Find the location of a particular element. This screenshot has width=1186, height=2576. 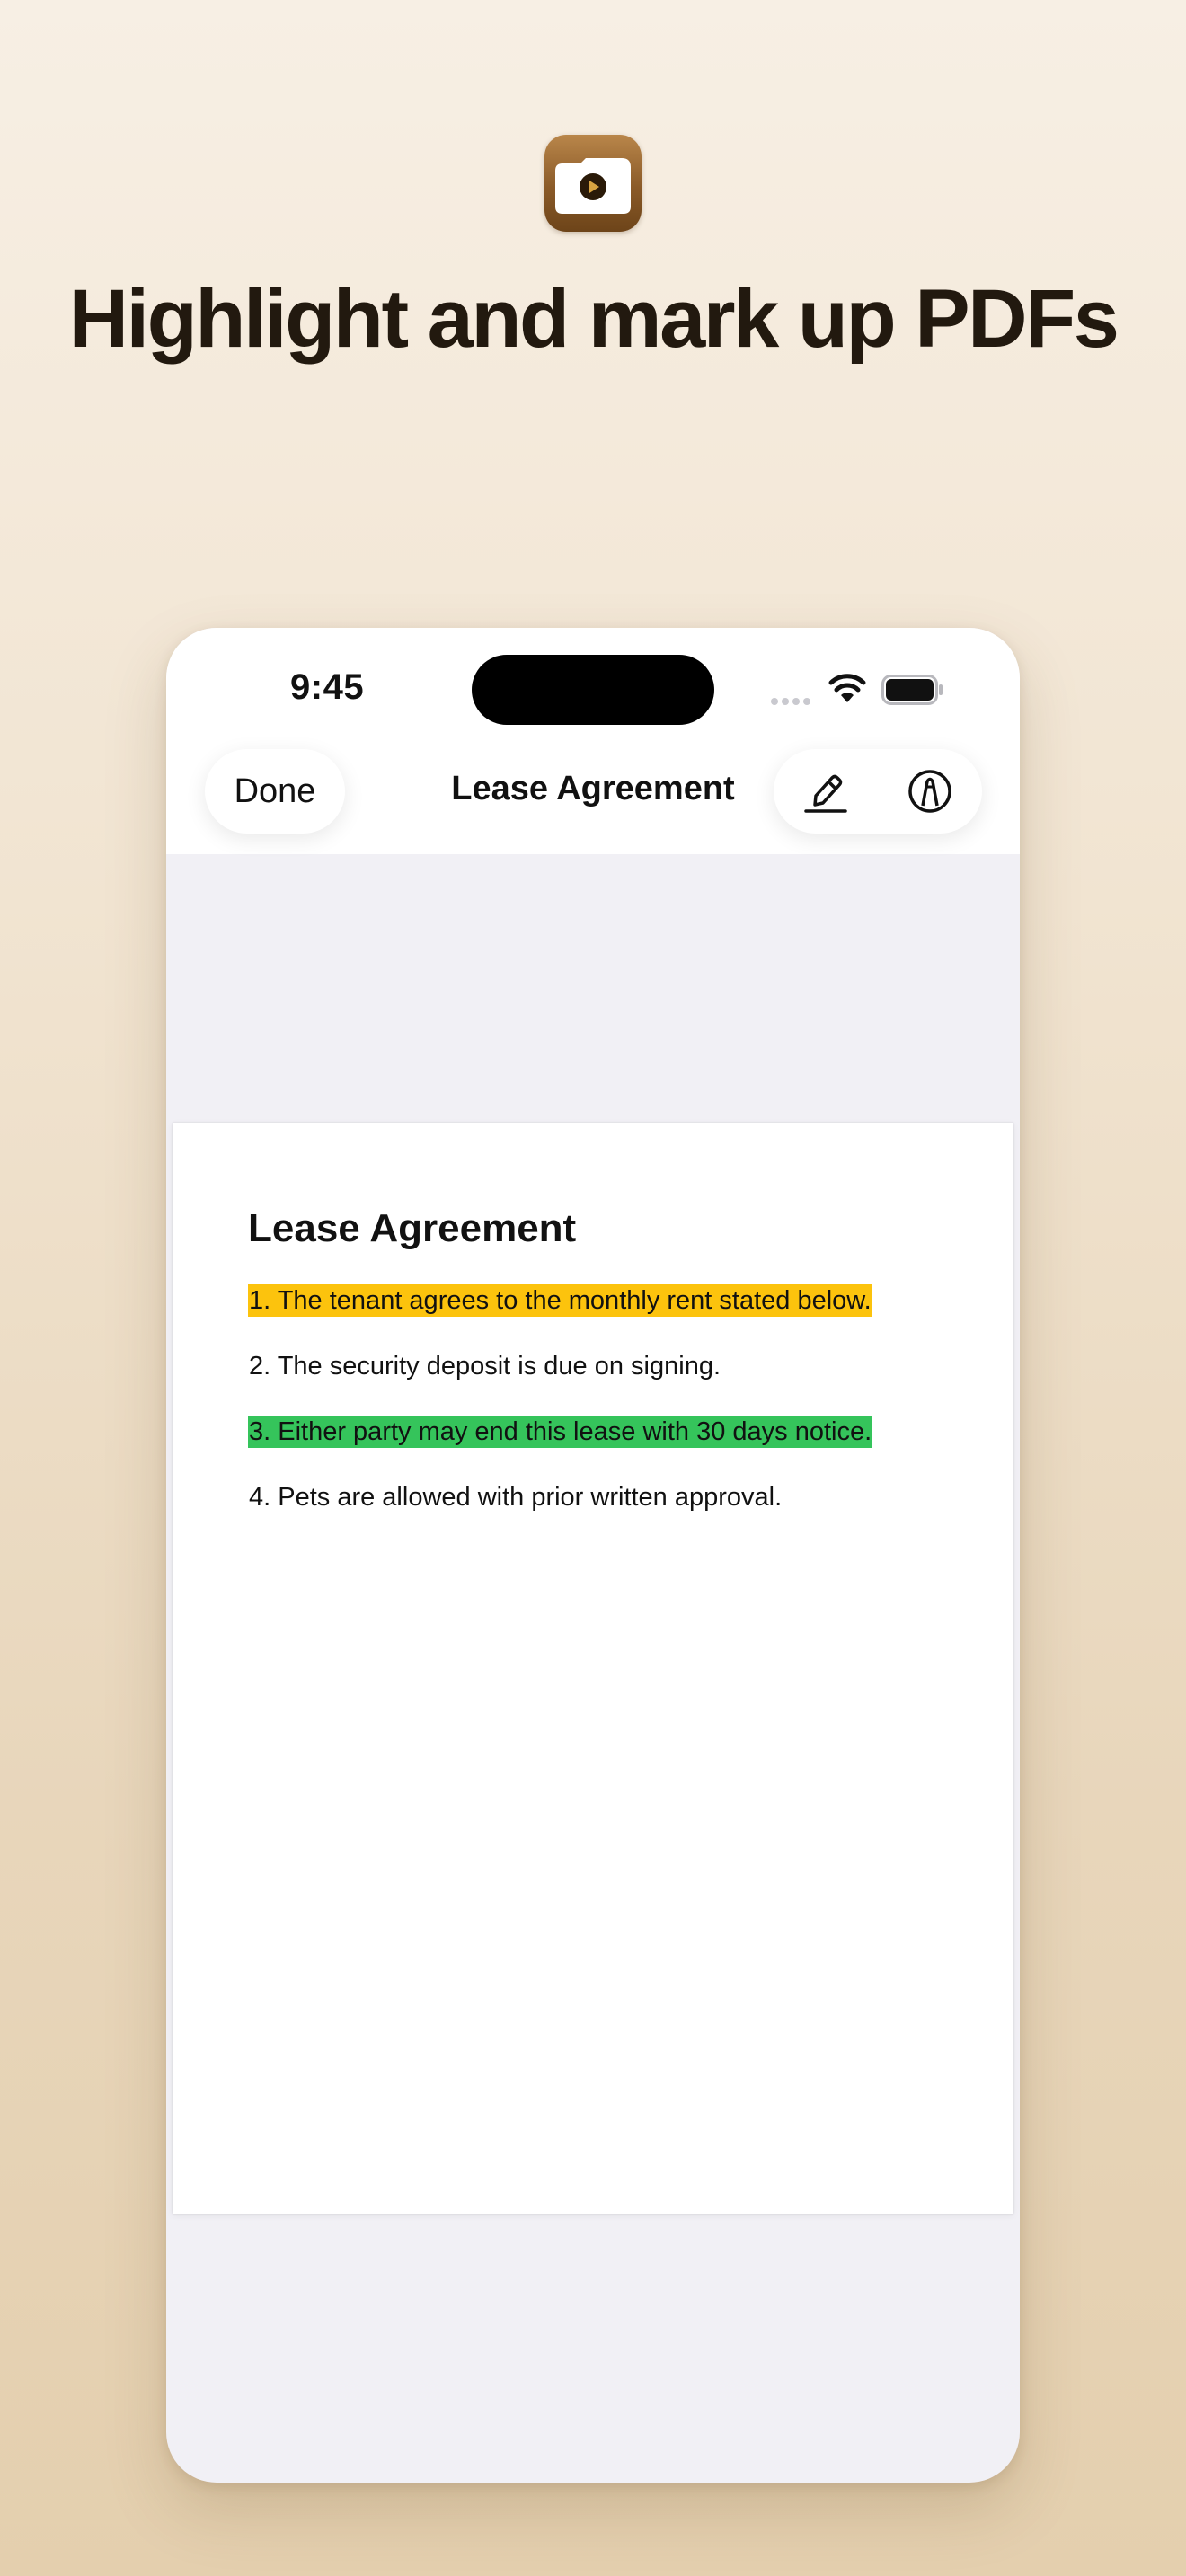

dynamic-island is located at coordinates (593, 690).